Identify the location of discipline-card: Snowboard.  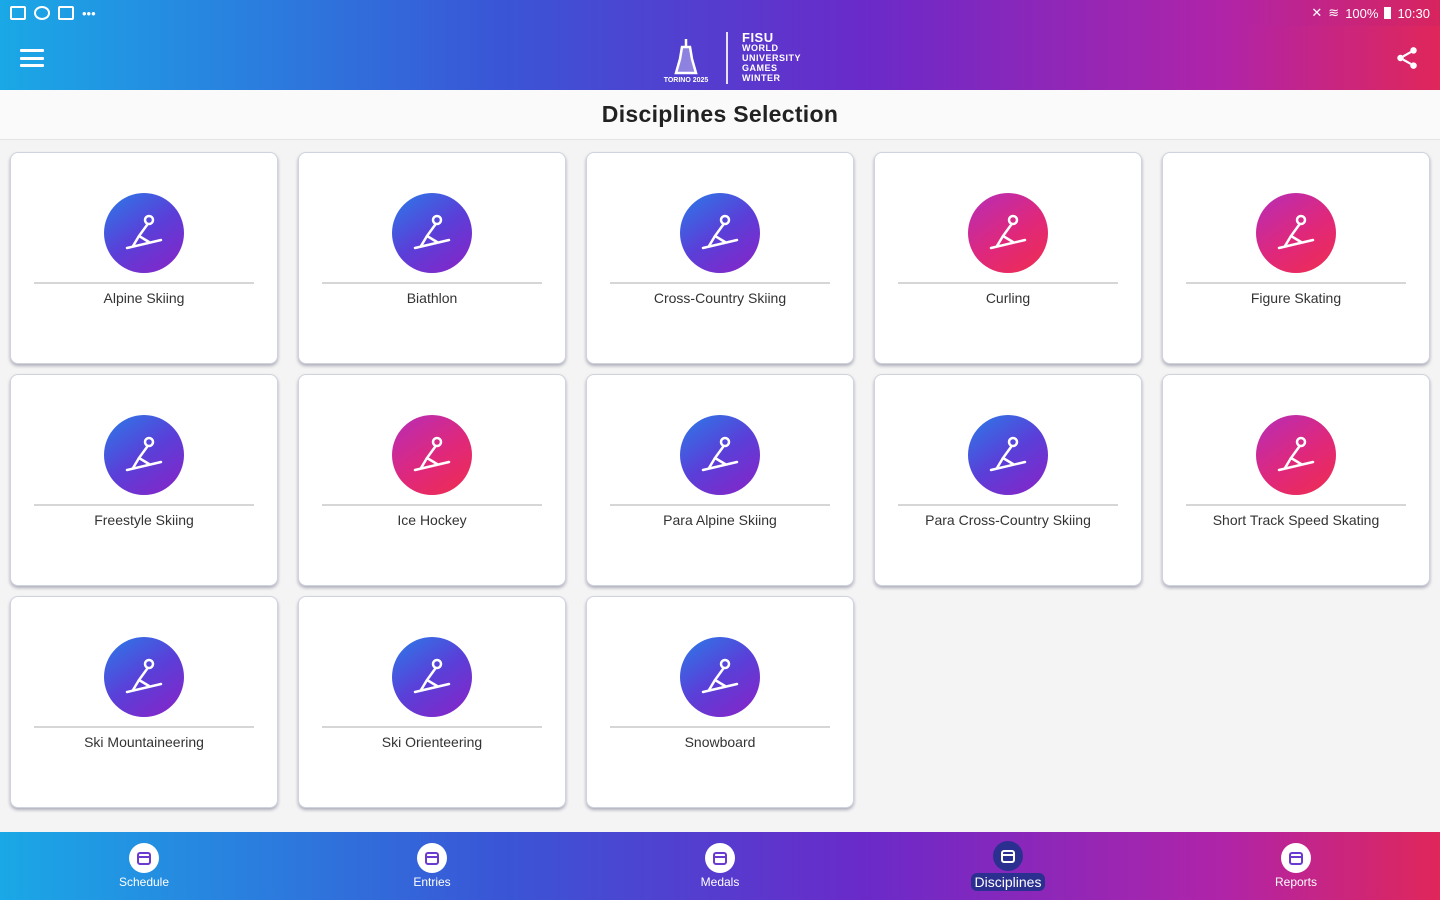
(720, 702).